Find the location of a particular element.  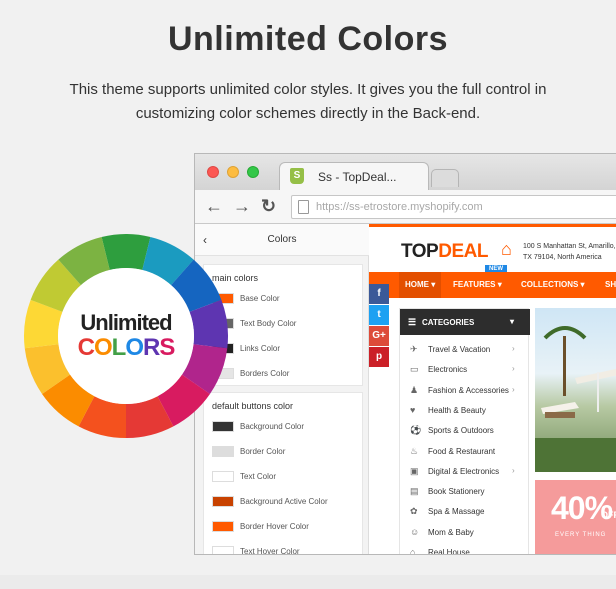

beach-banner-image is located at coordinates (575, 390).